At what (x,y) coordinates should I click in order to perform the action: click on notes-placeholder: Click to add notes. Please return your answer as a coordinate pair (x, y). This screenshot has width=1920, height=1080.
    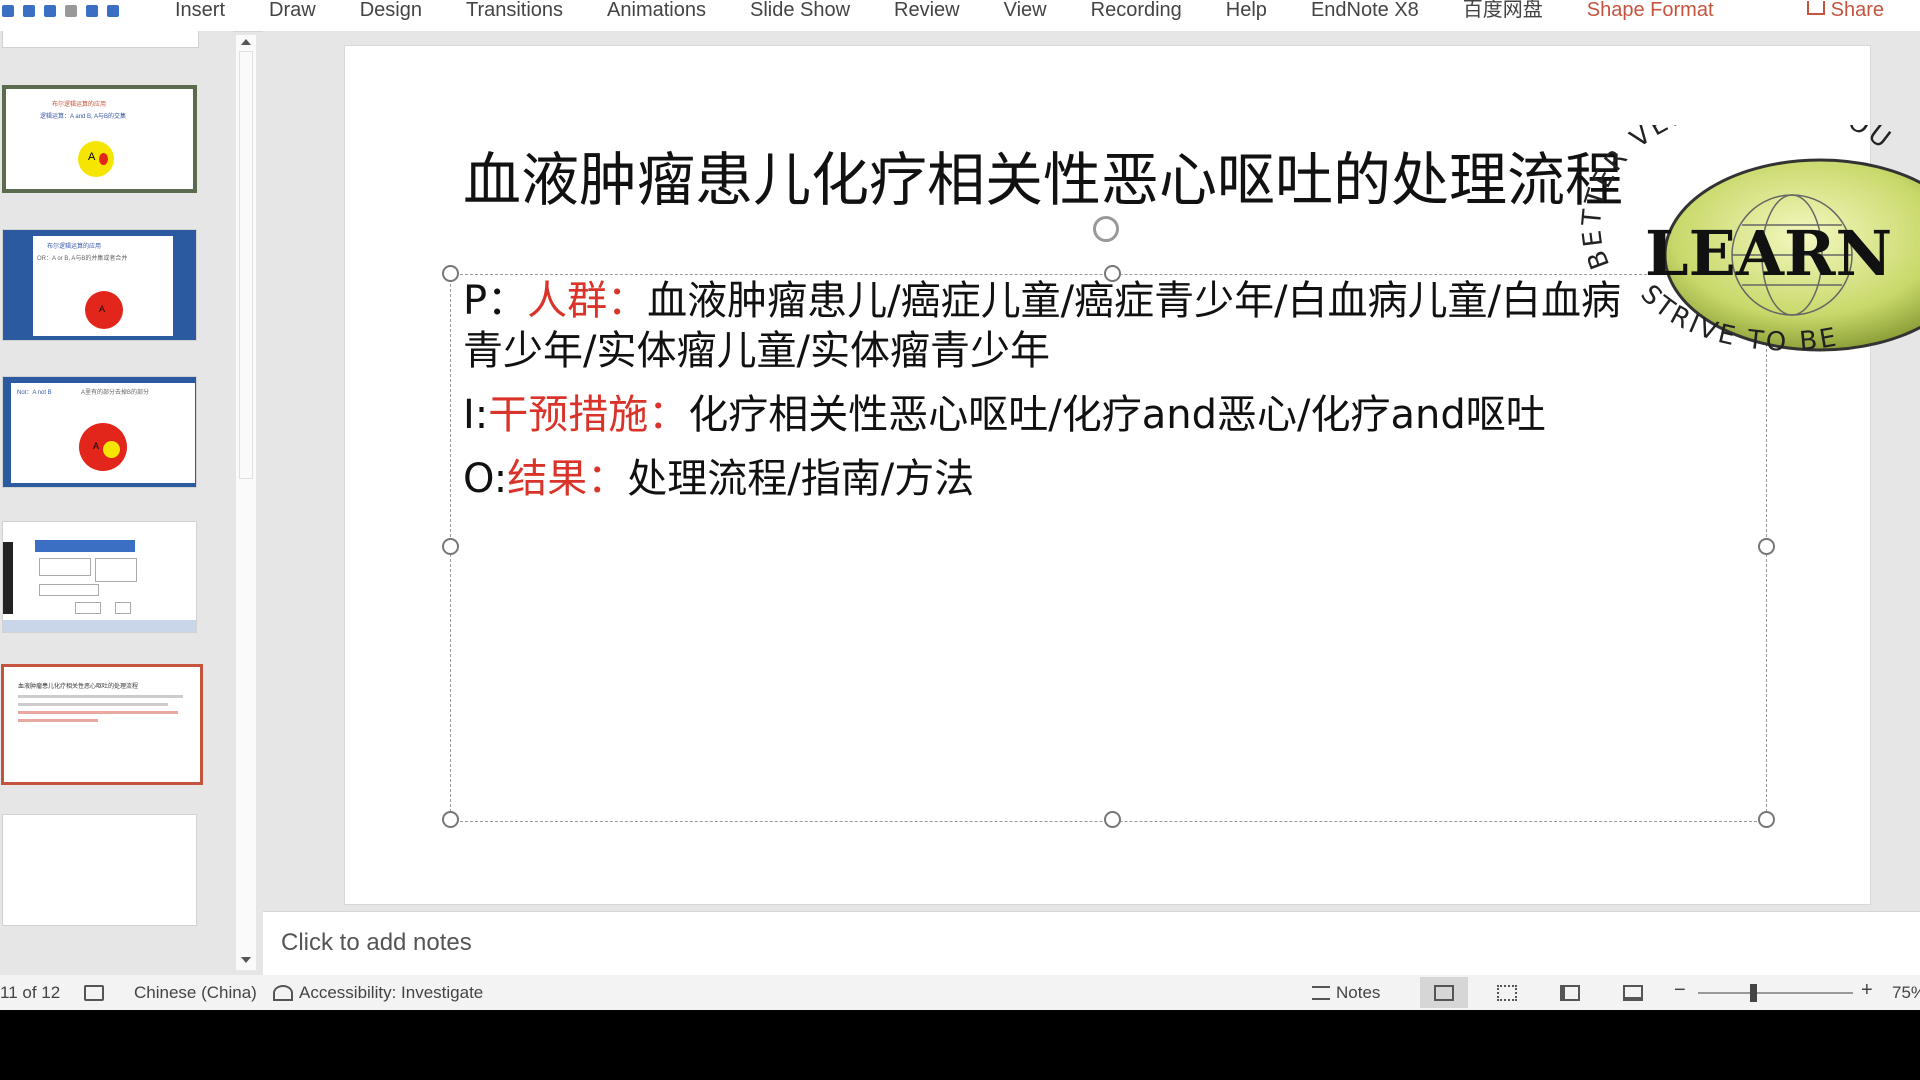
    Looking at the image, I should click on (376, 942).